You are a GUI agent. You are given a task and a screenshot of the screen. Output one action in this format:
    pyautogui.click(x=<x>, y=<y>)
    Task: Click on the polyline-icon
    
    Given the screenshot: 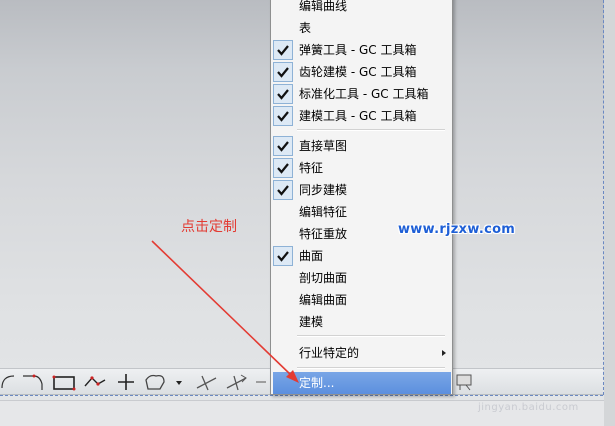 What is the action you would take?
    pyautogui.click(x=95, y=382)
    